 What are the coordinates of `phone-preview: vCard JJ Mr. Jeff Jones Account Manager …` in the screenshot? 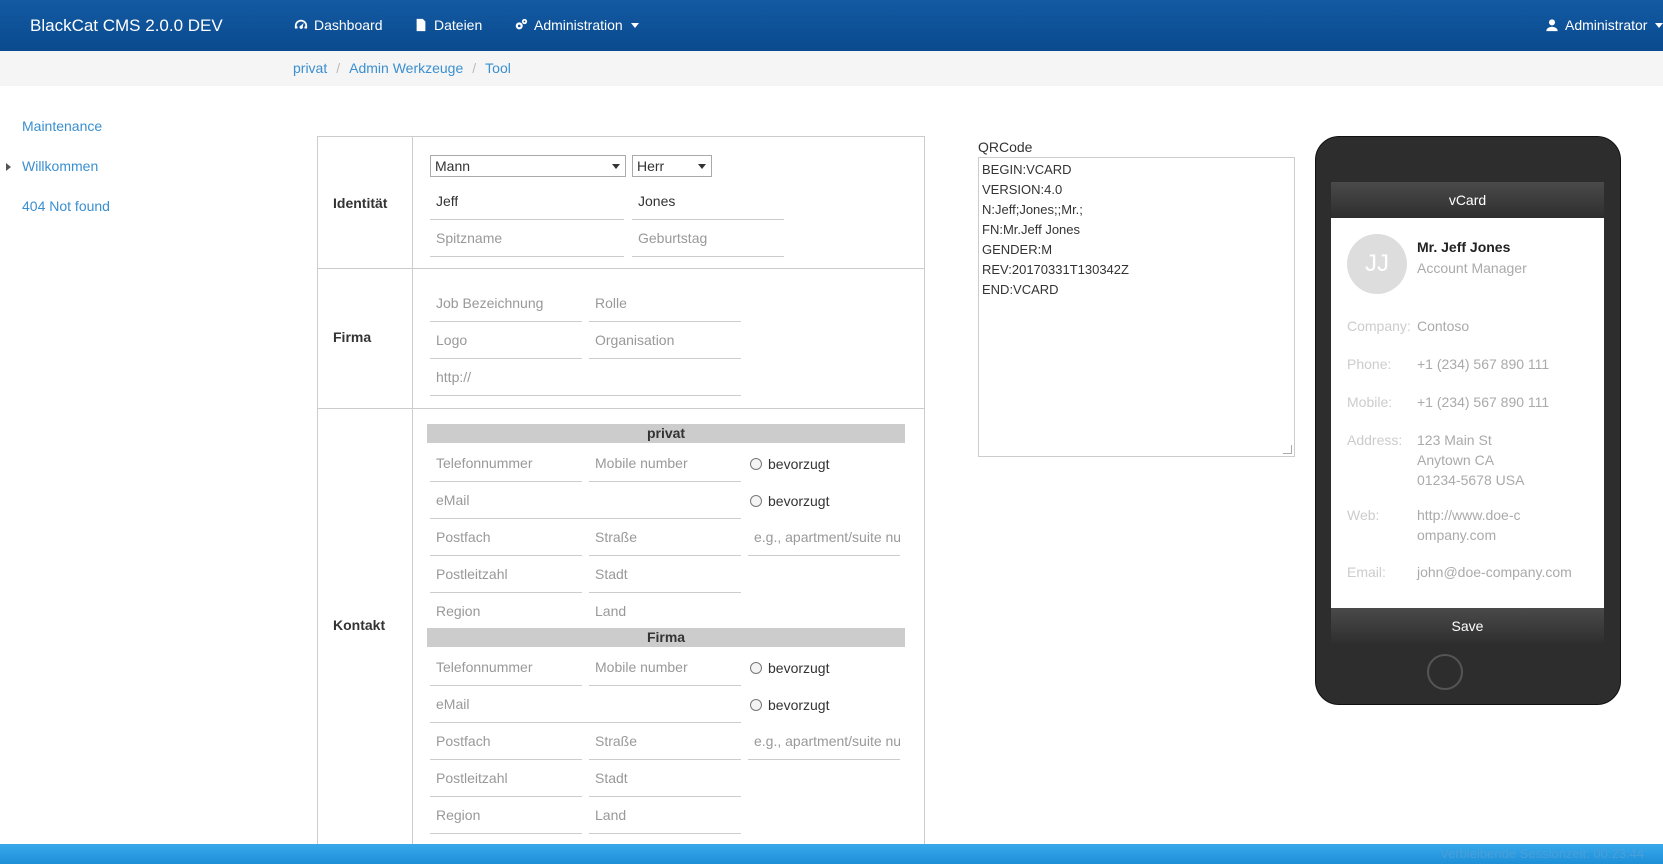 It's located at (1468, 420).